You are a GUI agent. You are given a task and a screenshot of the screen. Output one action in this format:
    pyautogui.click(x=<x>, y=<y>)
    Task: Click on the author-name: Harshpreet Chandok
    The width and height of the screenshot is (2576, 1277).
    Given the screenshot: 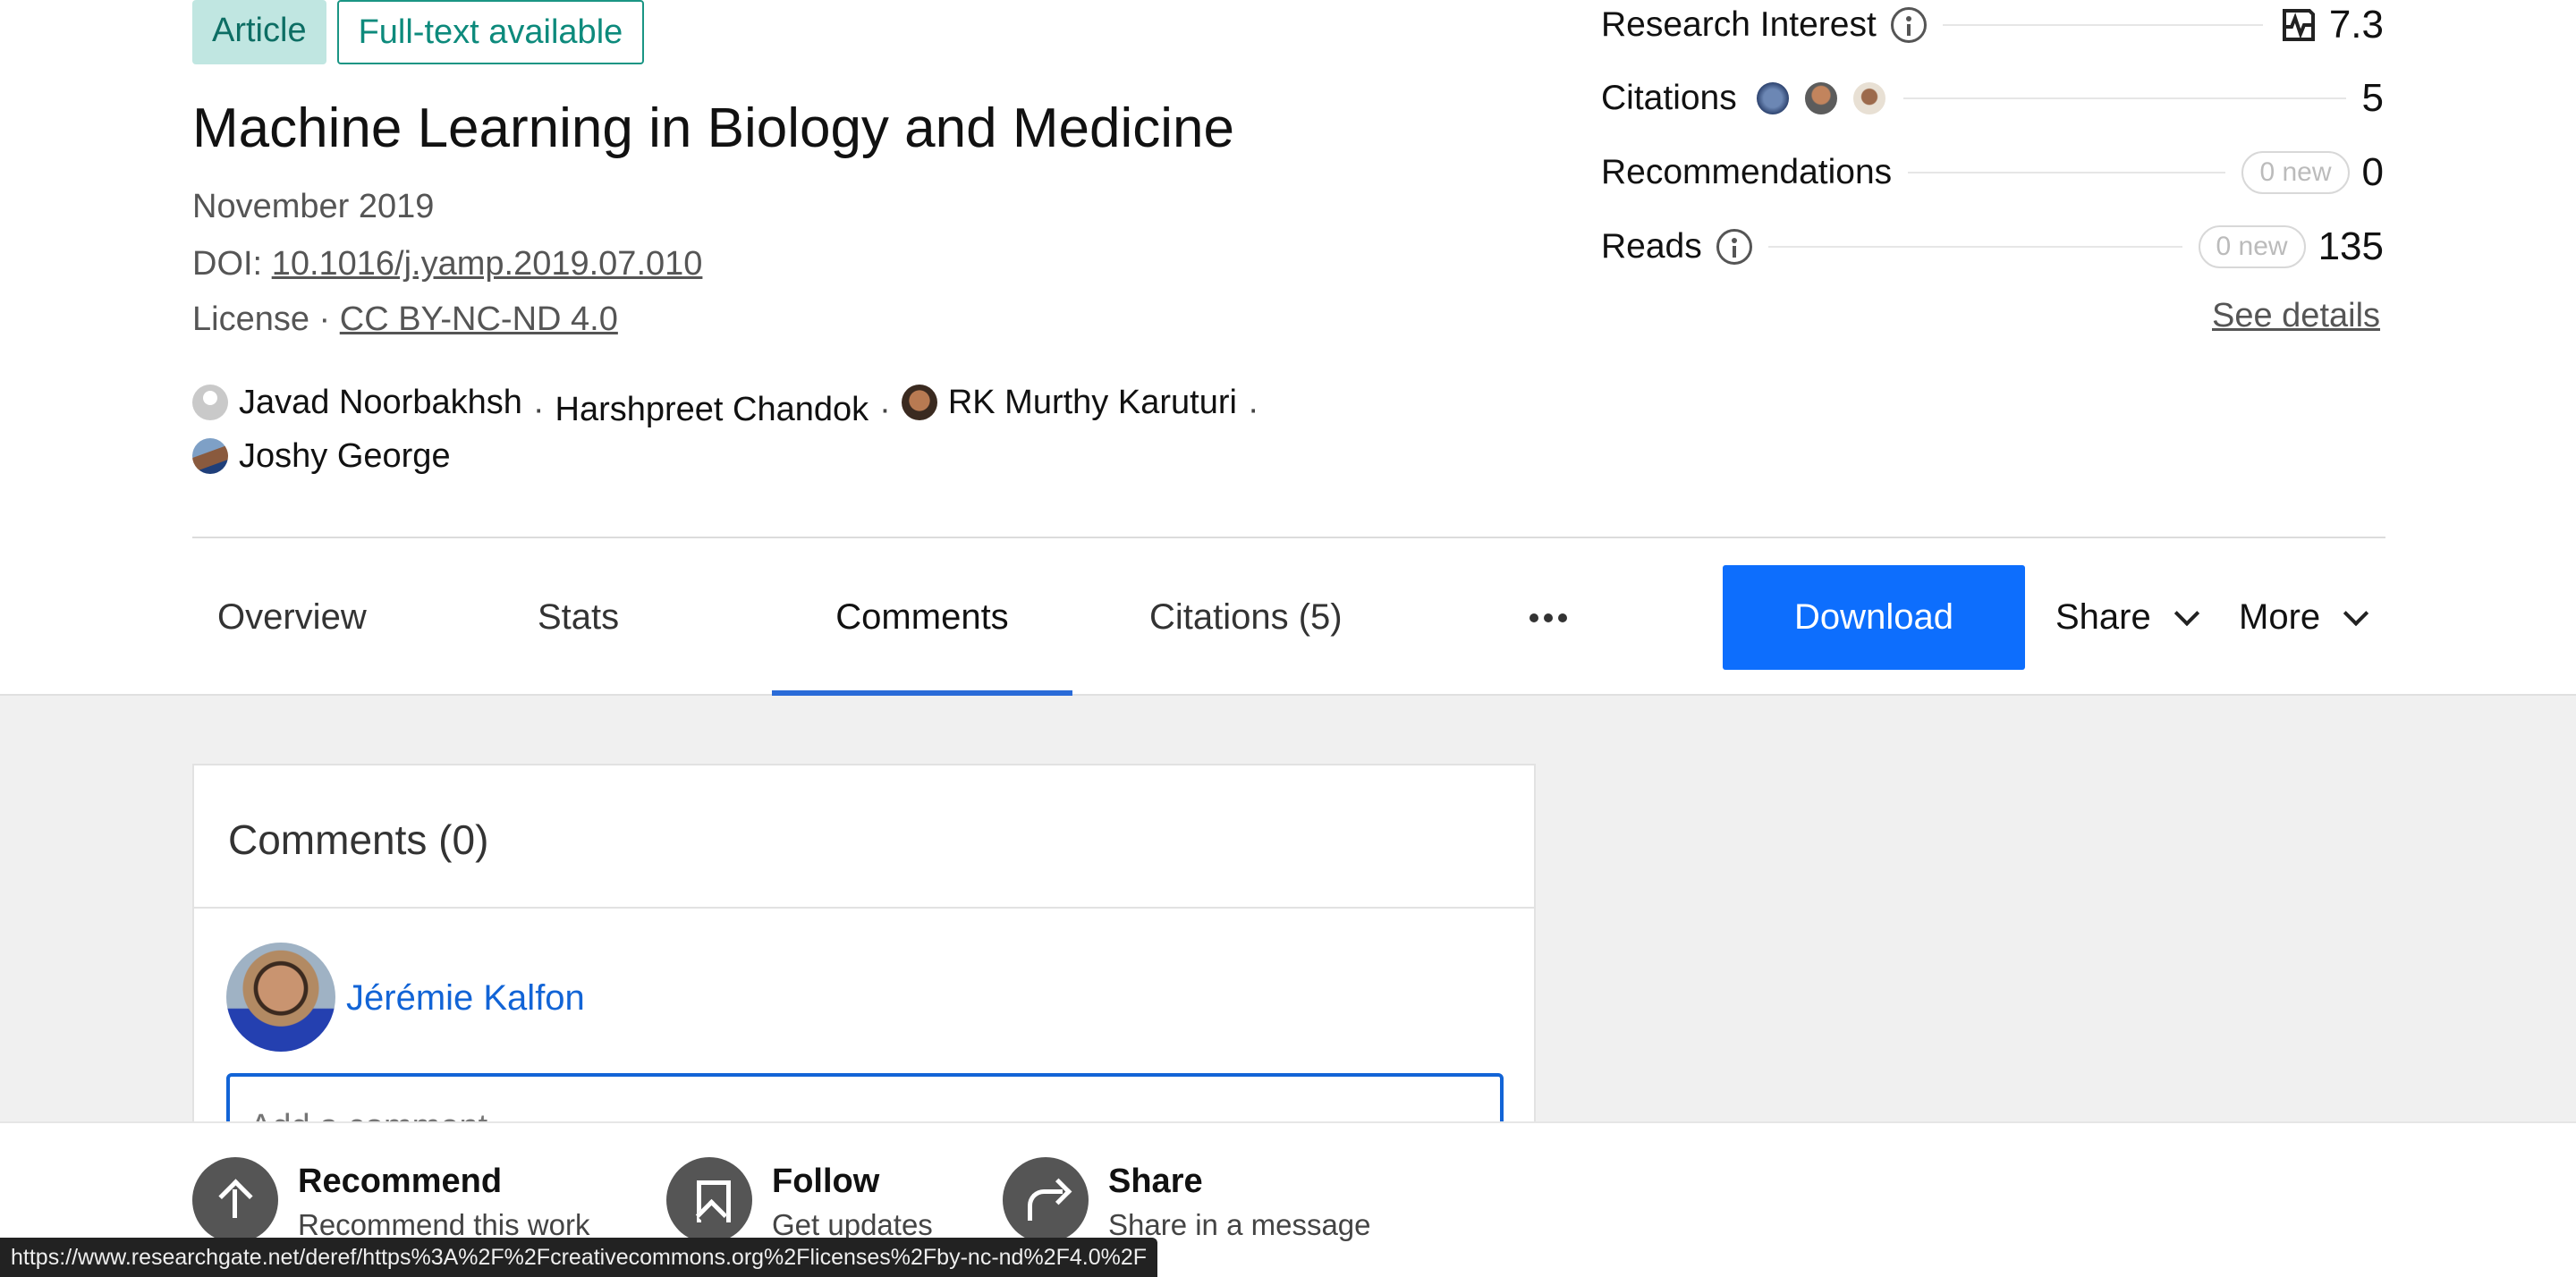 What is the action you would take?
    pyautogui.click(x=712, y=409)
    